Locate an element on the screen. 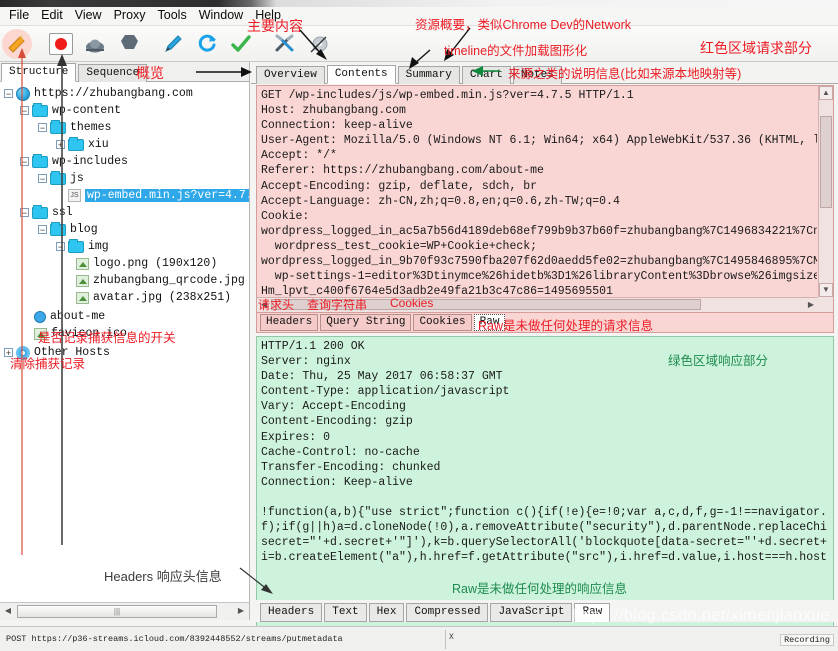 This screenshot has height=651, width=838. tools-icon is located at coordinates (285, 44).